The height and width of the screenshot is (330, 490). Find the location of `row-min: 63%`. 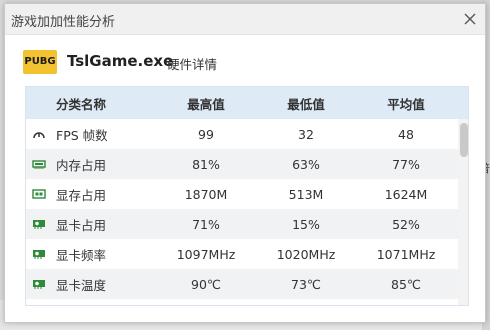

row-min: 63% is located at coordinates (306, 164).